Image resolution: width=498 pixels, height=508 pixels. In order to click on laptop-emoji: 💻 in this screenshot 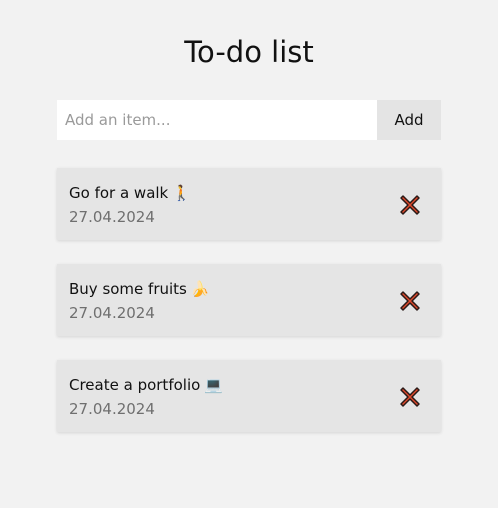, I will do `click(213, 385)`.